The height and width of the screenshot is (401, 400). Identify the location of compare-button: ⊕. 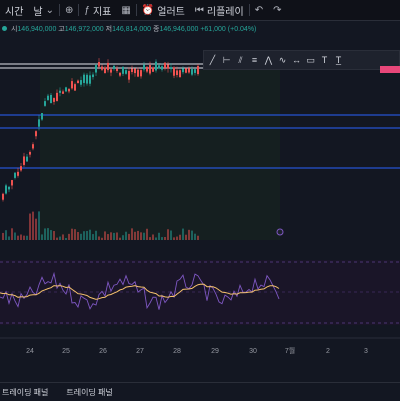
(69, 10).